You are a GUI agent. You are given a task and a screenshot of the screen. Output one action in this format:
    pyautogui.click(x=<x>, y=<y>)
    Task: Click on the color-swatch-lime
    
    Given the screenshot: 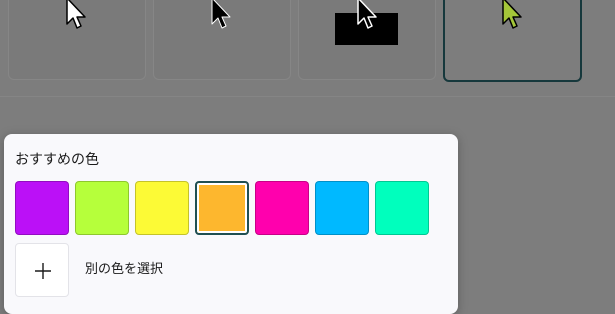 What is the action you would take?
    pyautogui.click(x=102, y=208)
    